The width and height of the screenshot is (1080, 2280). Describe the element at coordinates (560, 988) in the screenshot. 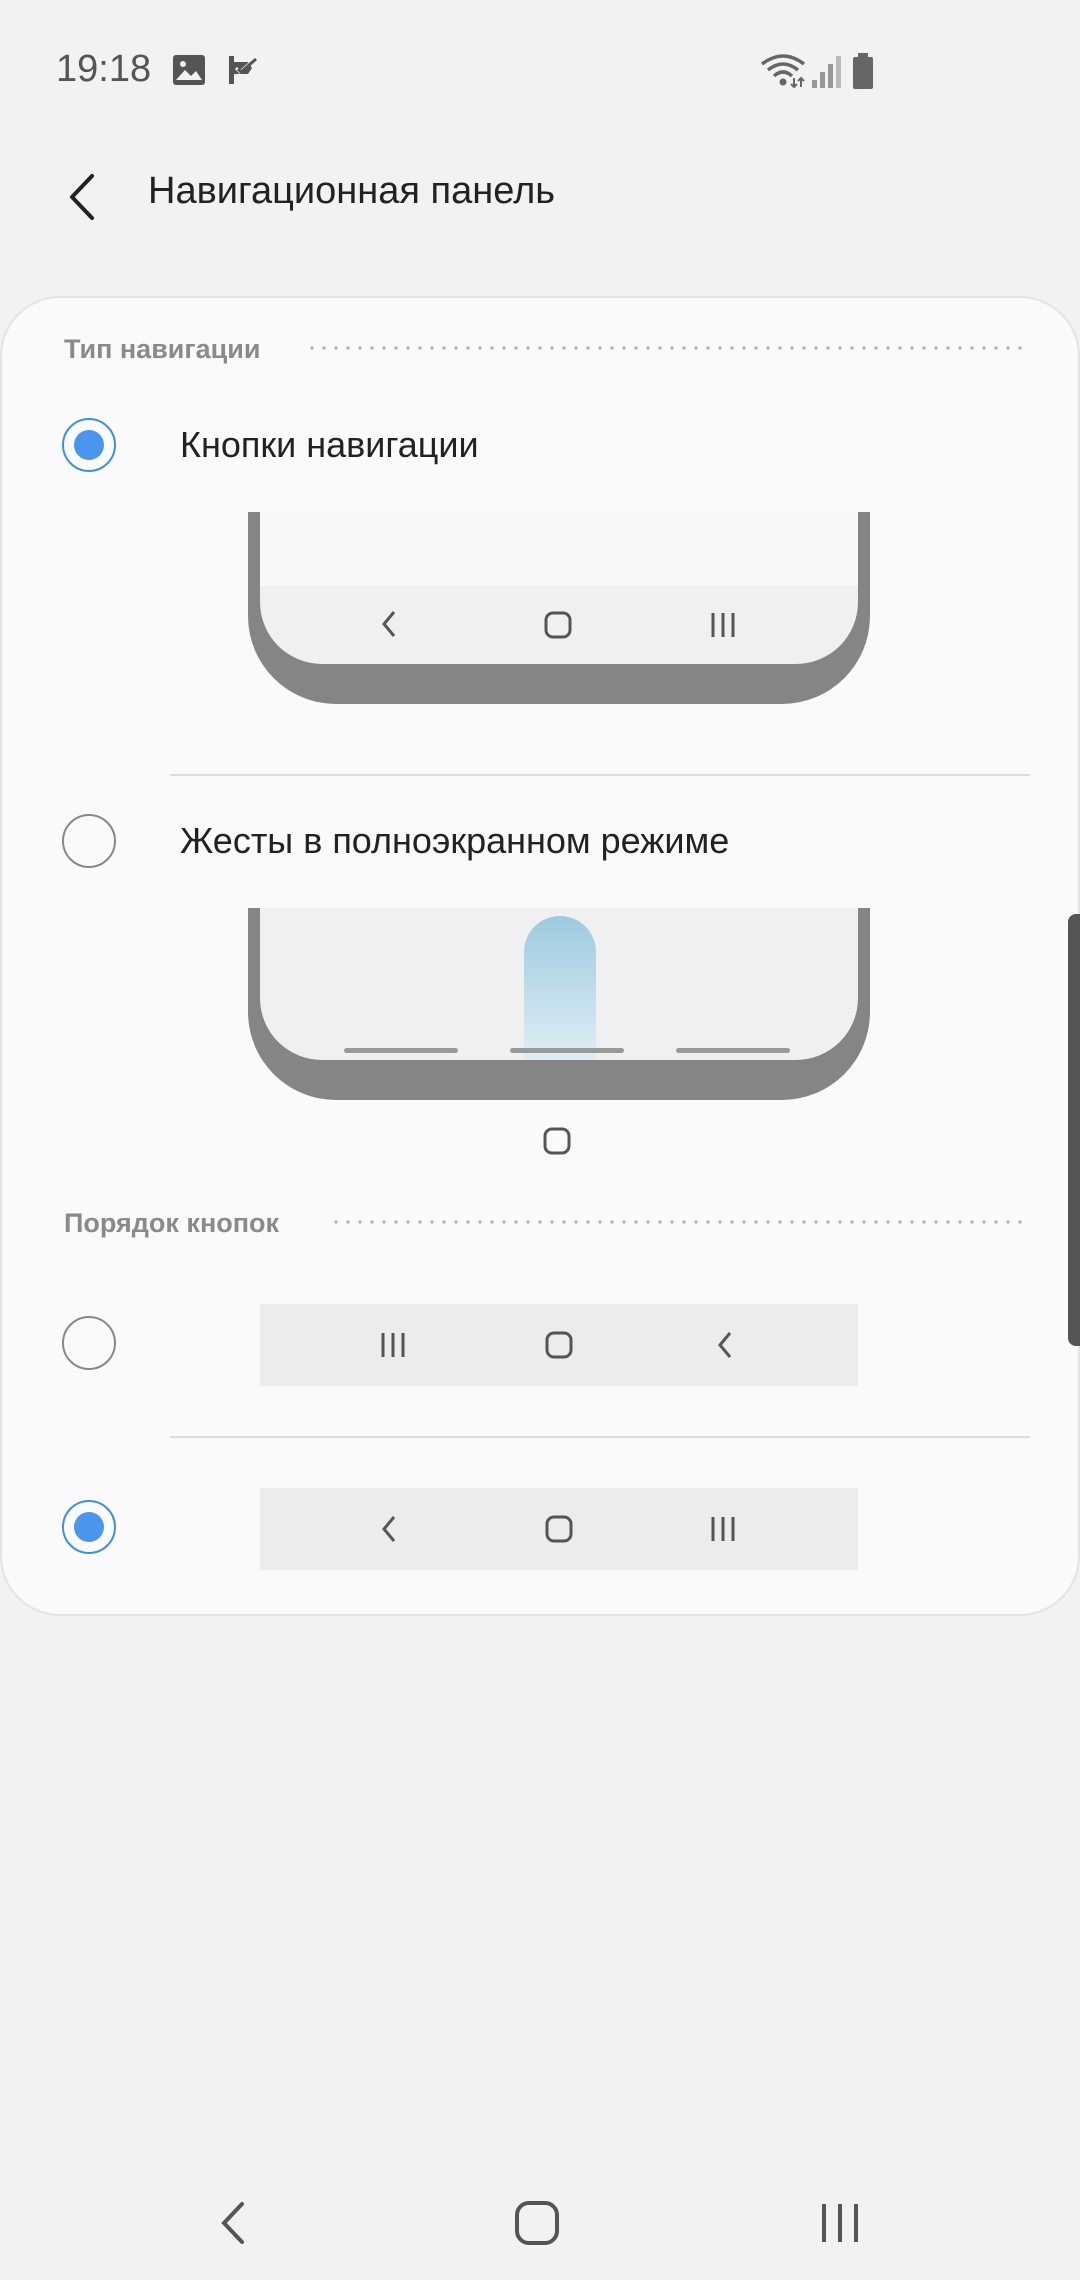

I see `swipe-gesture-indicator` at that location.